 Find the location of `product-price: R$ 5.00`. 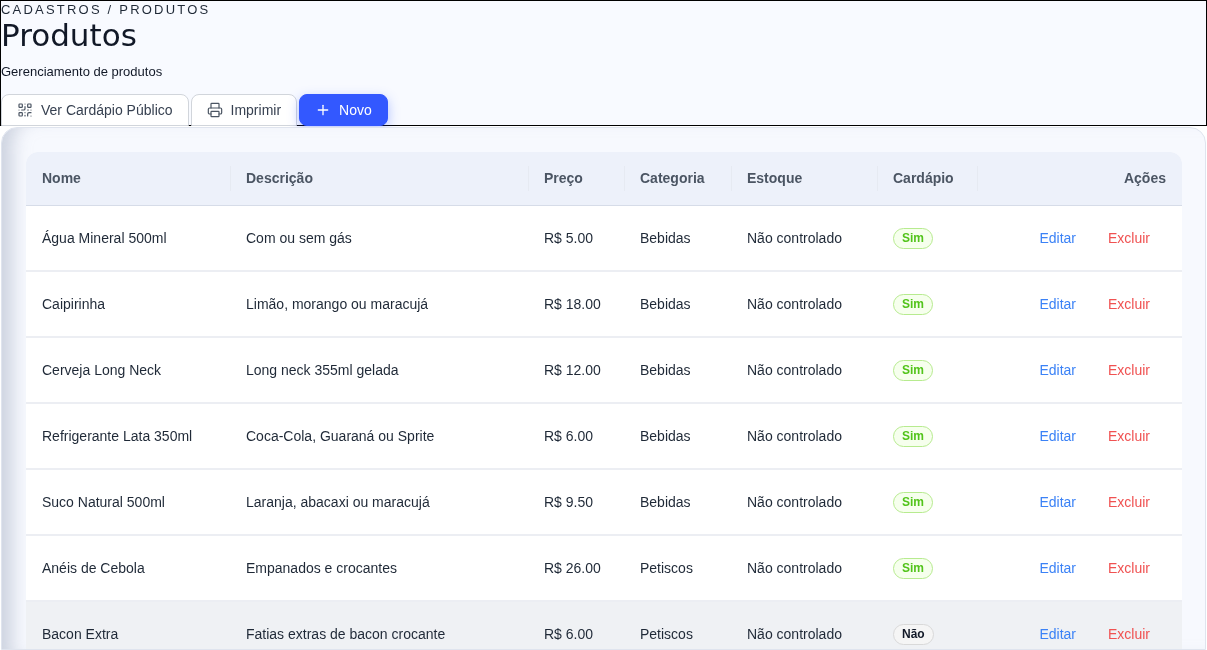

product-price: R$ 5.00 is located at coordinates (569, 238).